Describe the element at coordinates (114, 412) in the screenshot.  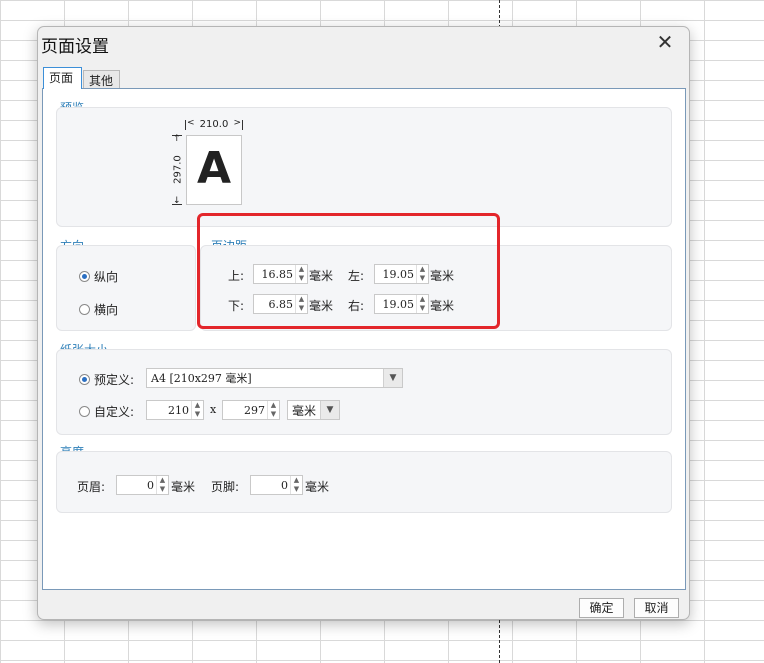
I see `custom-label: 自定义:` at that location.